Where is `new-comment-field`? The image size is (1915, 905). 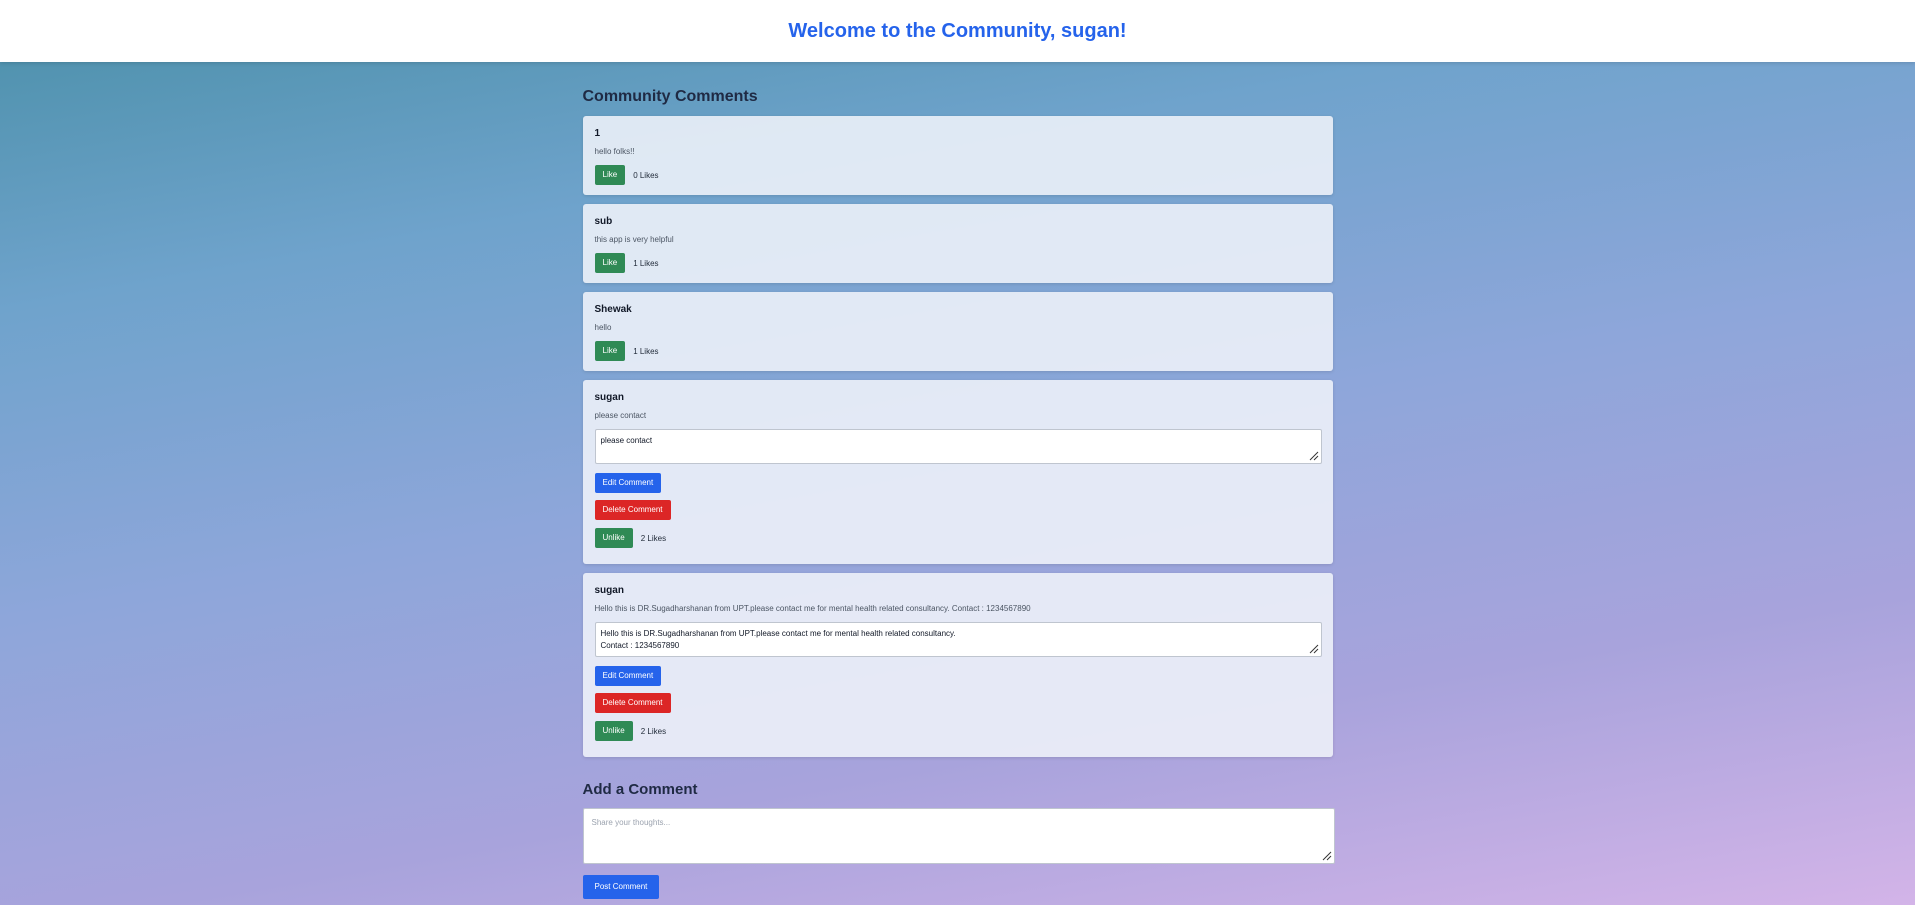 new-comment-field is located at coordinates (958, 836).